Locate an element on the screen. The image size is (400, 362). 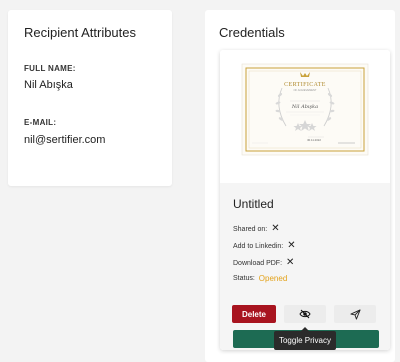
toggle-privacy-tooltip: Toggle Privacy is located at coordinates (305, 338).